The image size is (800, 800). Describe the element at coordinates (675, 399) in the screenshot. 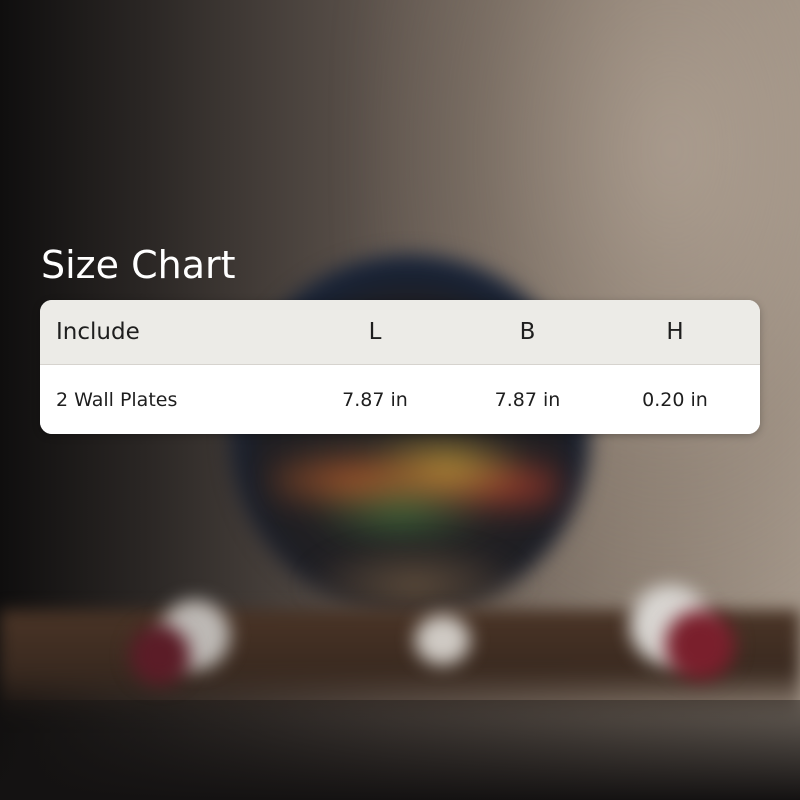

I see `cell-height: 0.20 in` at that location.